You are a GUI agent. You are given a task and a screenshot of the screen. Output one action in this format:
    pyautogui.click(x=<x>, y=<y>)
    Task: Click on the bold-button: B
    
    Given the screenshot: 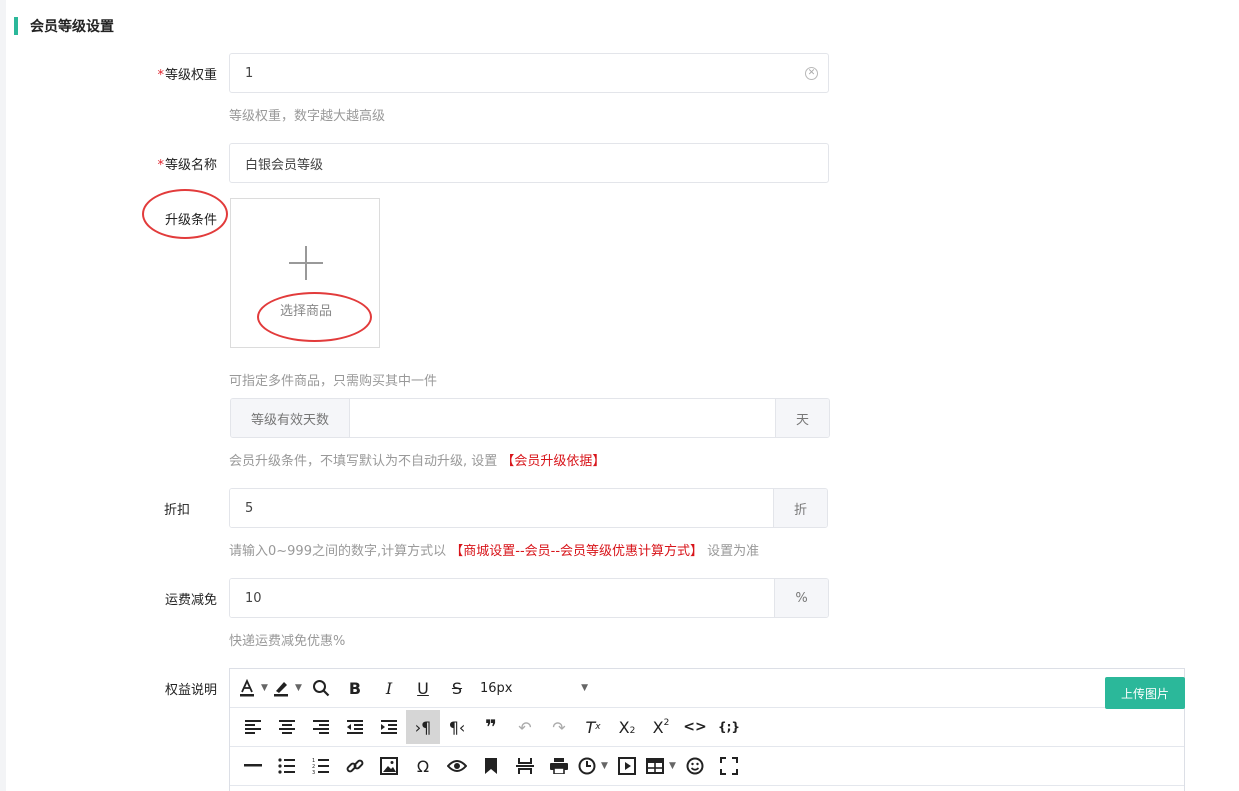 What is the action you would take?
    pyautogui.click(x=355, y=688)
    